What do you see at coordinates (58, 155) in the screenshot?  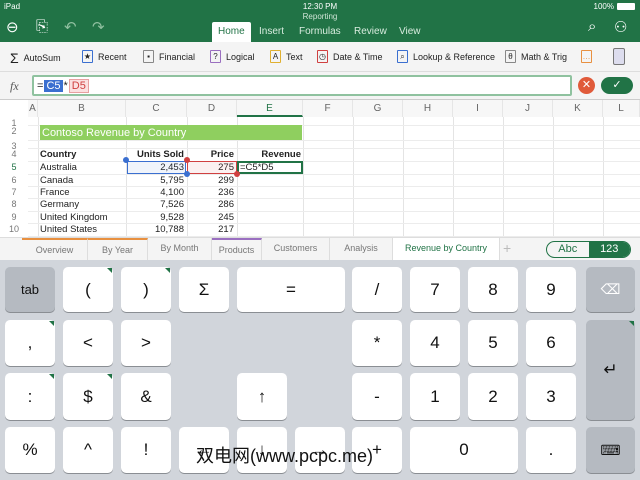 I see `header-country: Country` at bounding box center [58, 155].